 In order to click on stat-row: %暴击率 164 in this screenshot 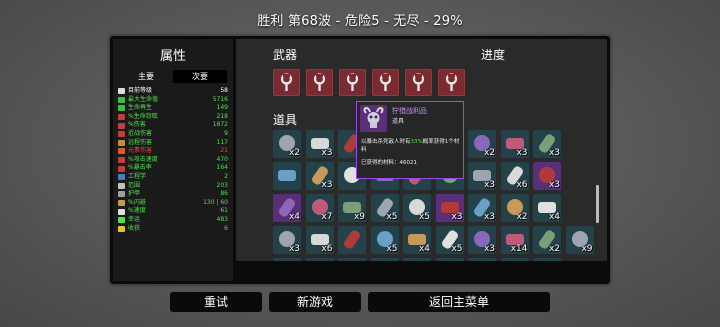, I will do `click(173, 168)`.